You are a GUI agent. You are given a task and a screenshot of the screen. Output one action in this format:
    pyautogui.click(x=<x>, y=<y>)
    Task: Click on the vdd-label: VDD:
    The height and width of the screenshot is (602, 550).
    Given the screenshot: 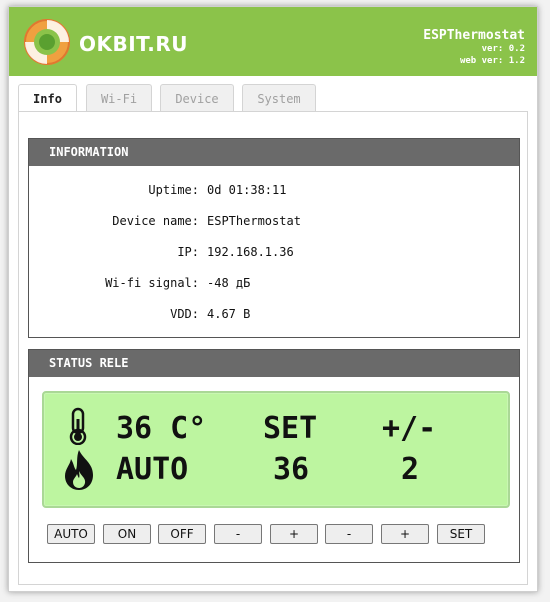 What is the action you would take?
    pyautogui.click(x=184, y=314)
    